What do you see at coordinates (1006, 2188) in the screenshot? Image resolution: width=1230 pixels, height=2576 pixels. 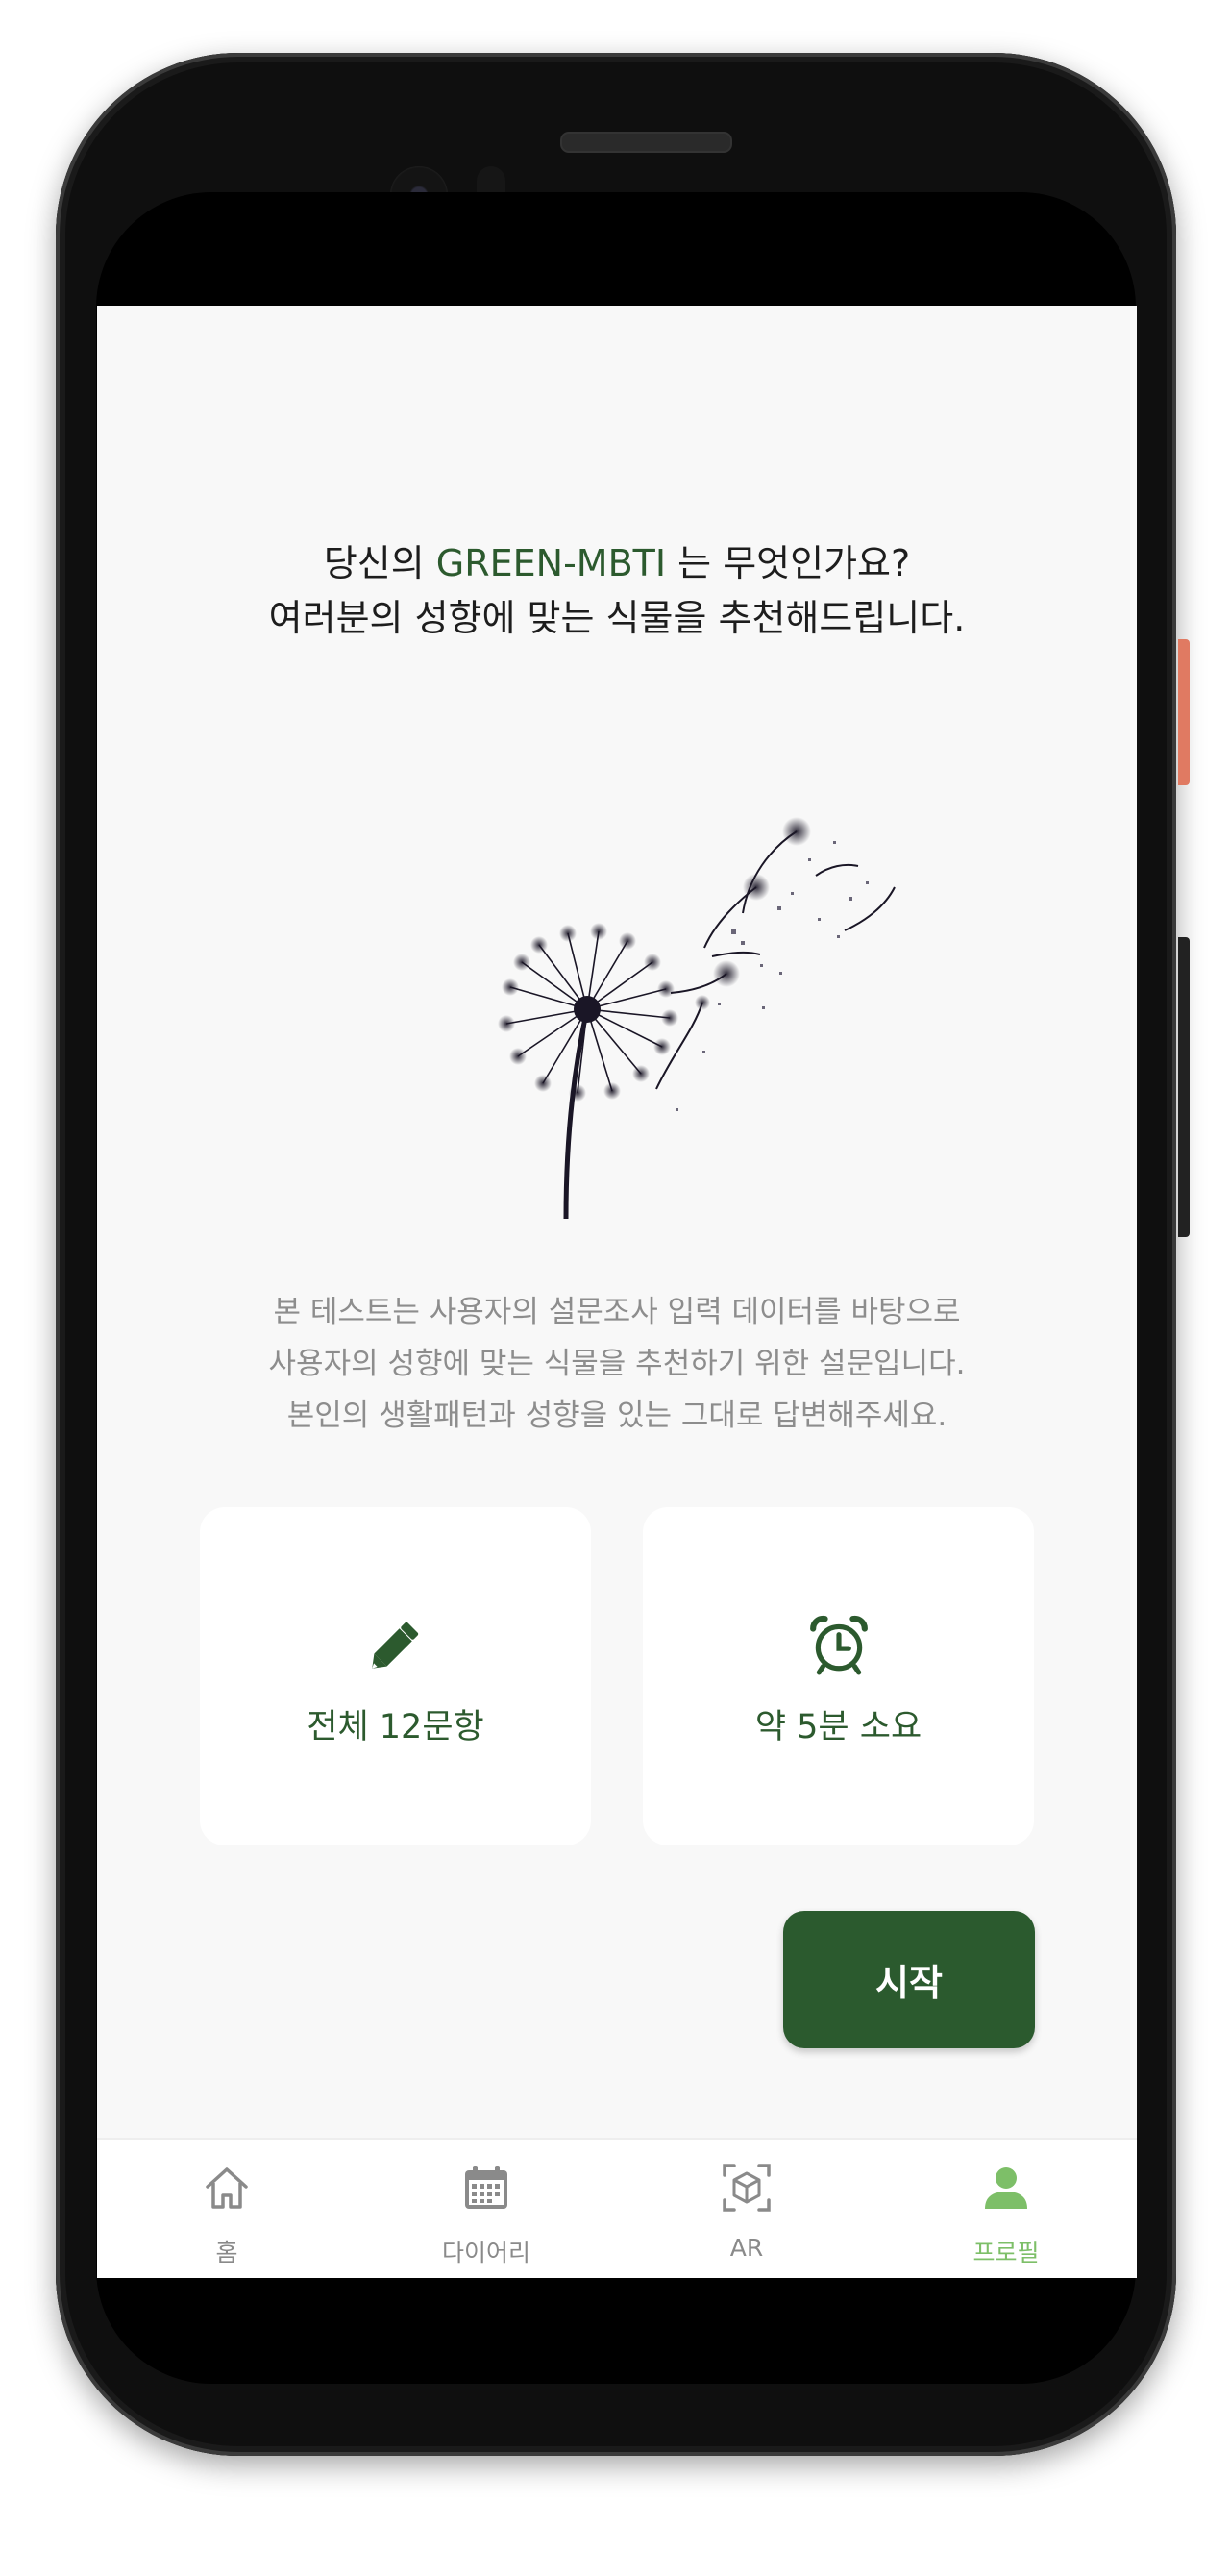 I see `person-icon` at bounding box center [1006, 2188].